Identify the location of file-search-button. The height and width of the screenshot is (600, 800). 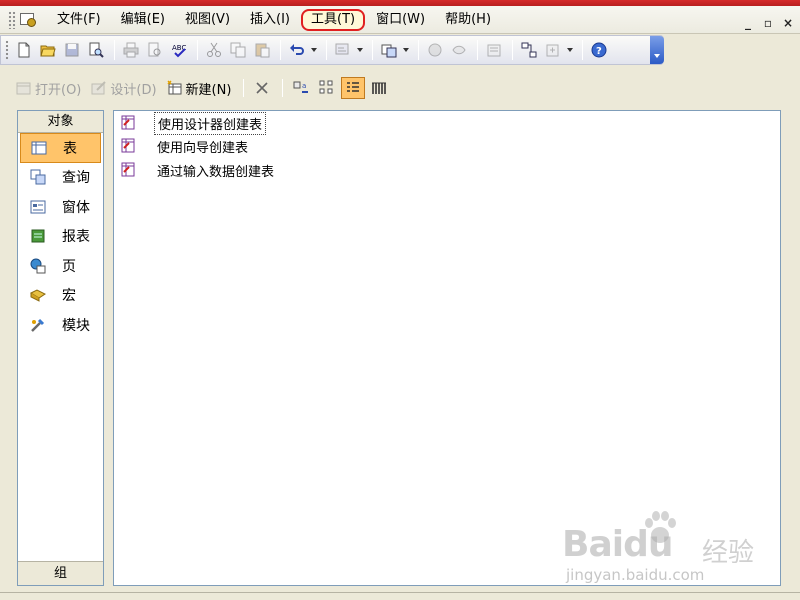
(96, 50).